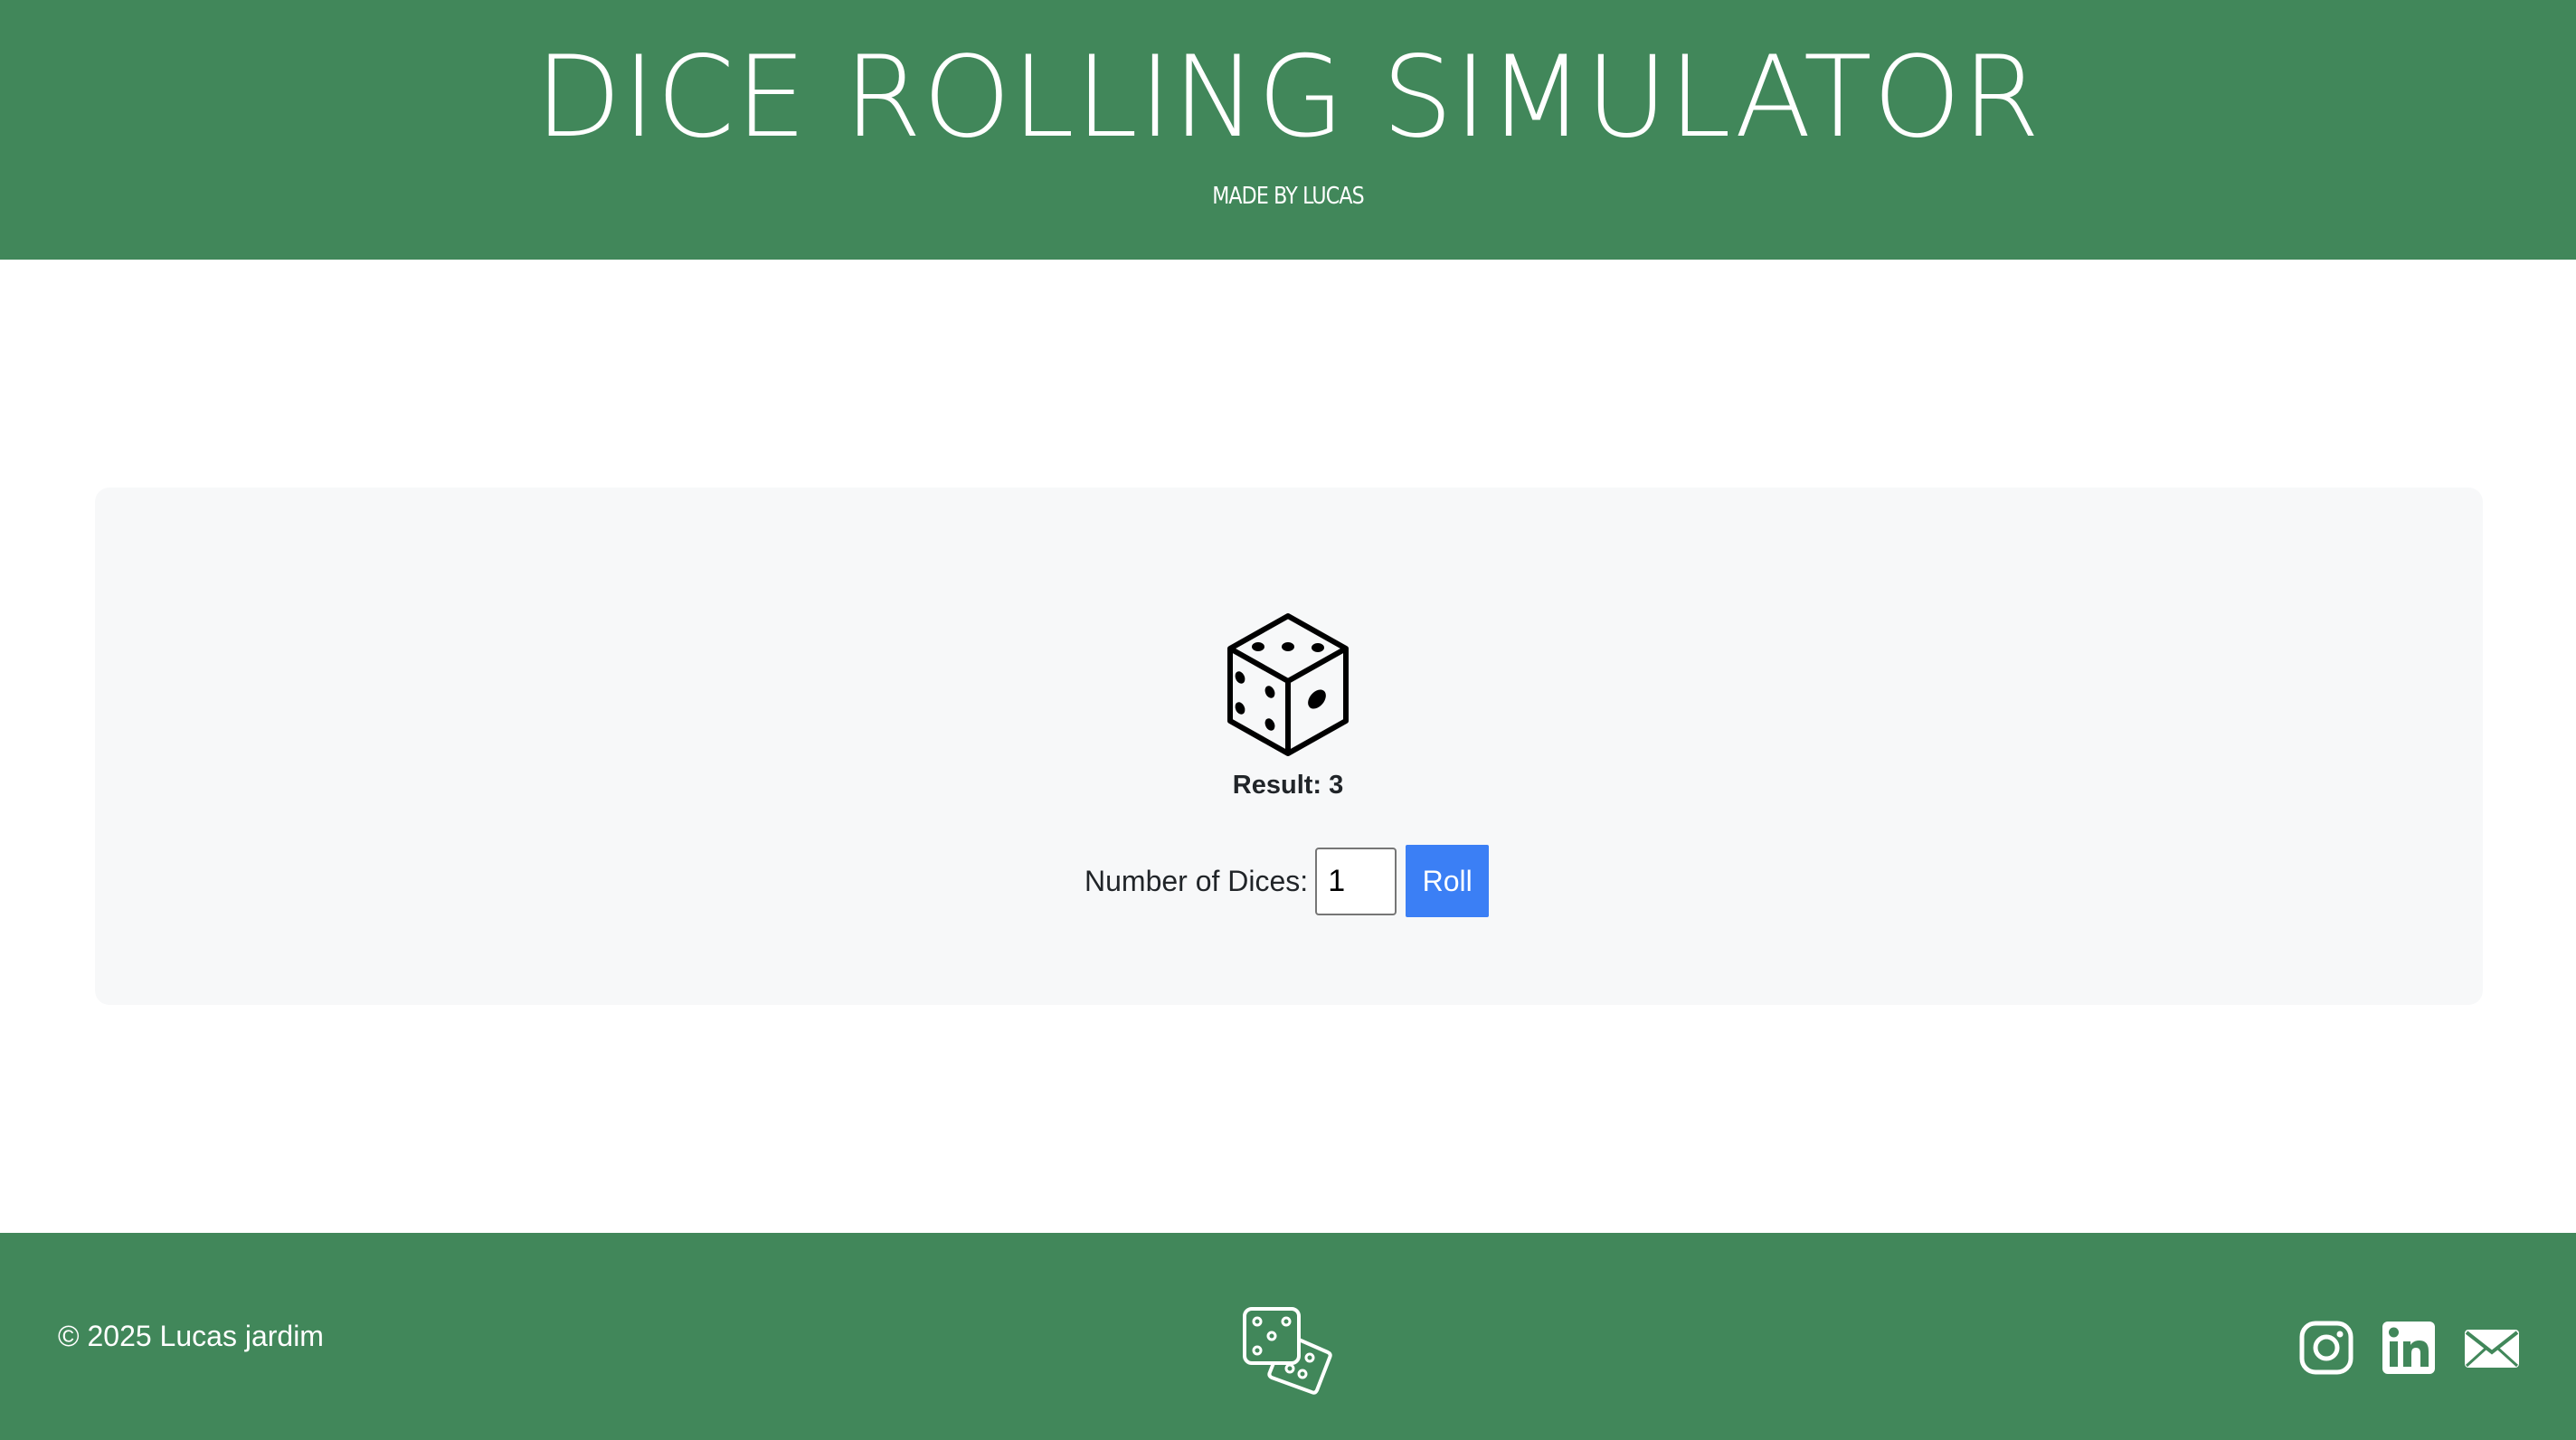 This screenshot has height=1440, width=2576. I want to click on dice-pair-icon, so click(1287, 1351).